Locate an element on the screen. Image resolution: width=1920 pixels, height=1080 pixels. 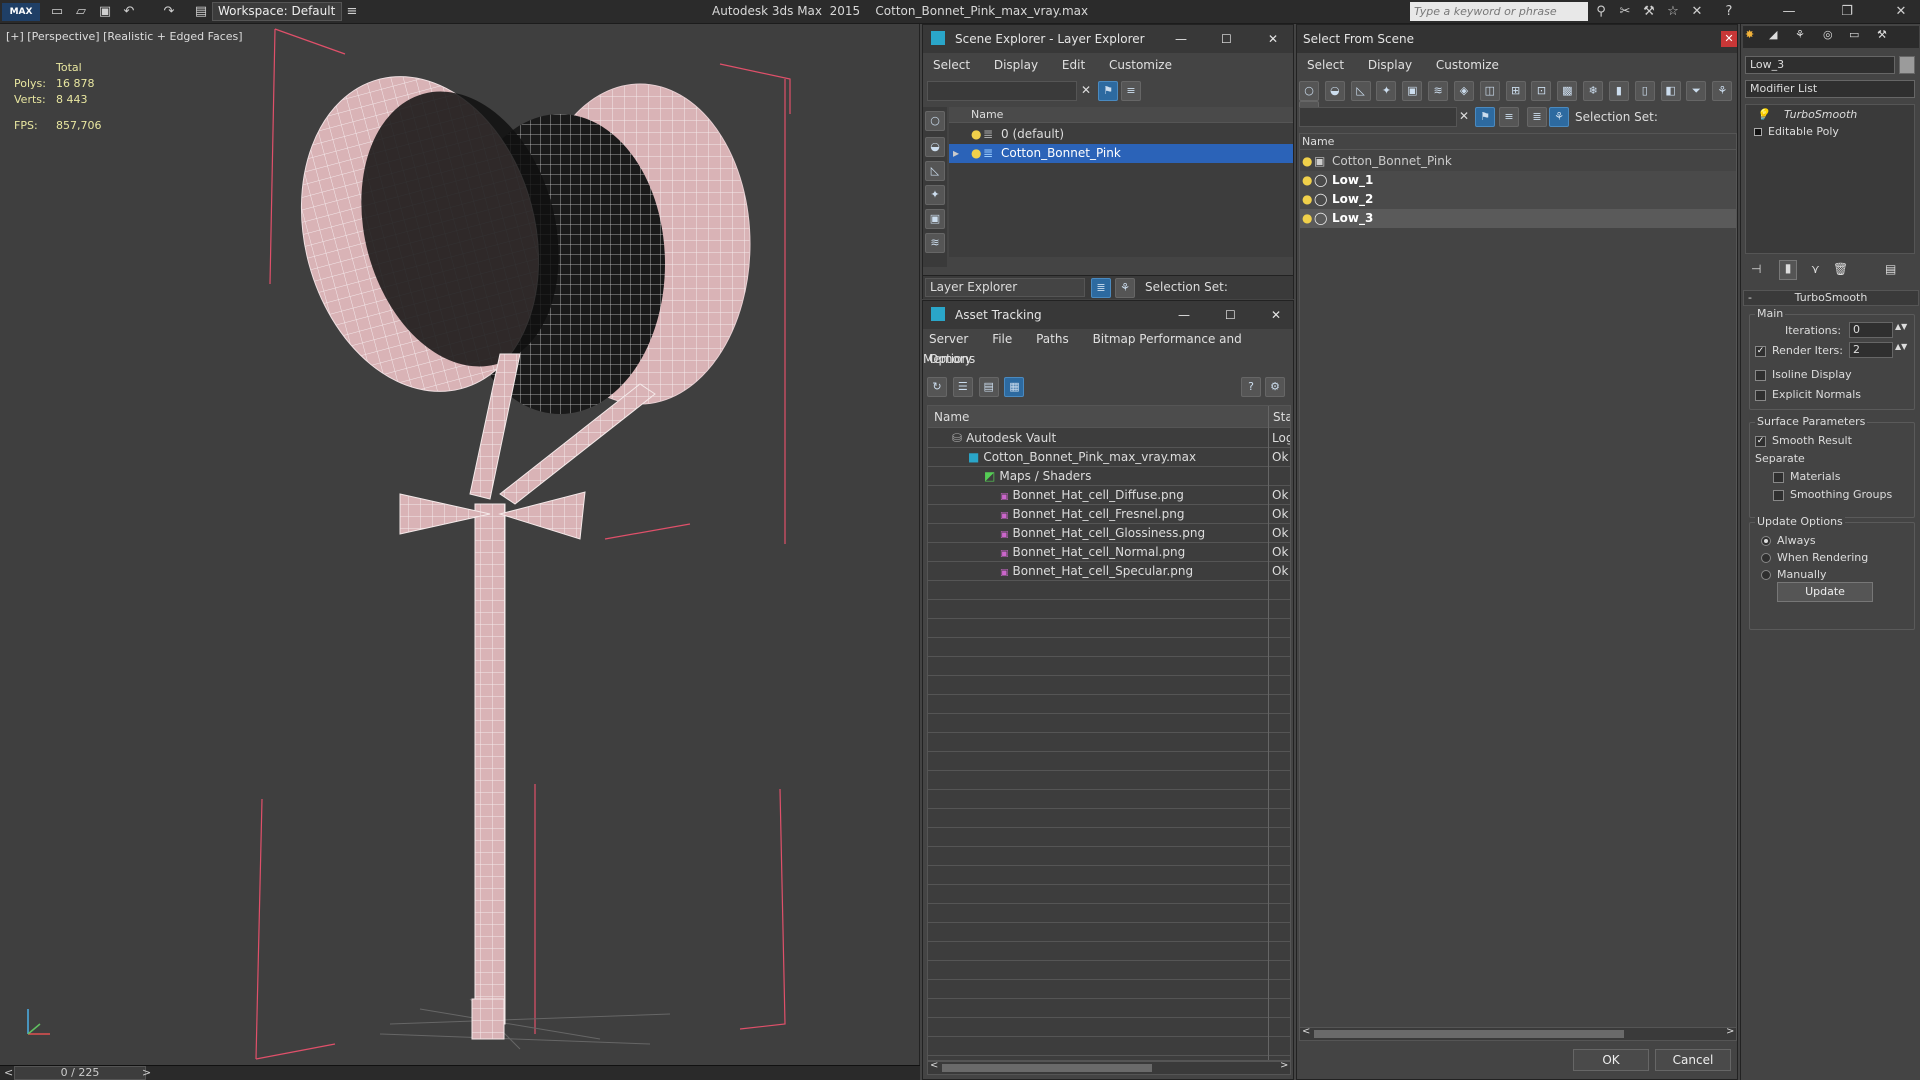
time-prev-icon: < is located at coordinates (8, 1072).